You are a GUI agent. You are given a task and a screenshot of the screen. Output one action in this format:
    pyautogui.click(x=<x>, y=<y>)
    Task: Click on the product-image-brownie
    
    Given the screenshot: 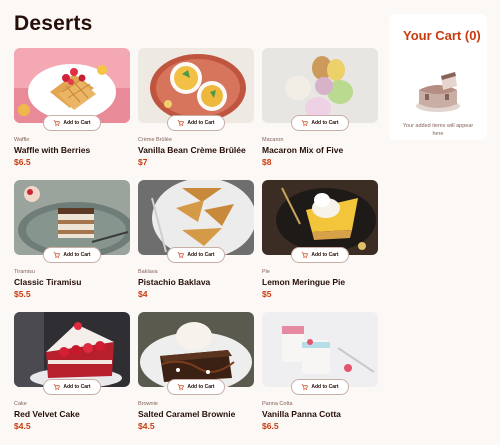 What is the action you would take?
    pyautogui.click(x=196, y=349)
    